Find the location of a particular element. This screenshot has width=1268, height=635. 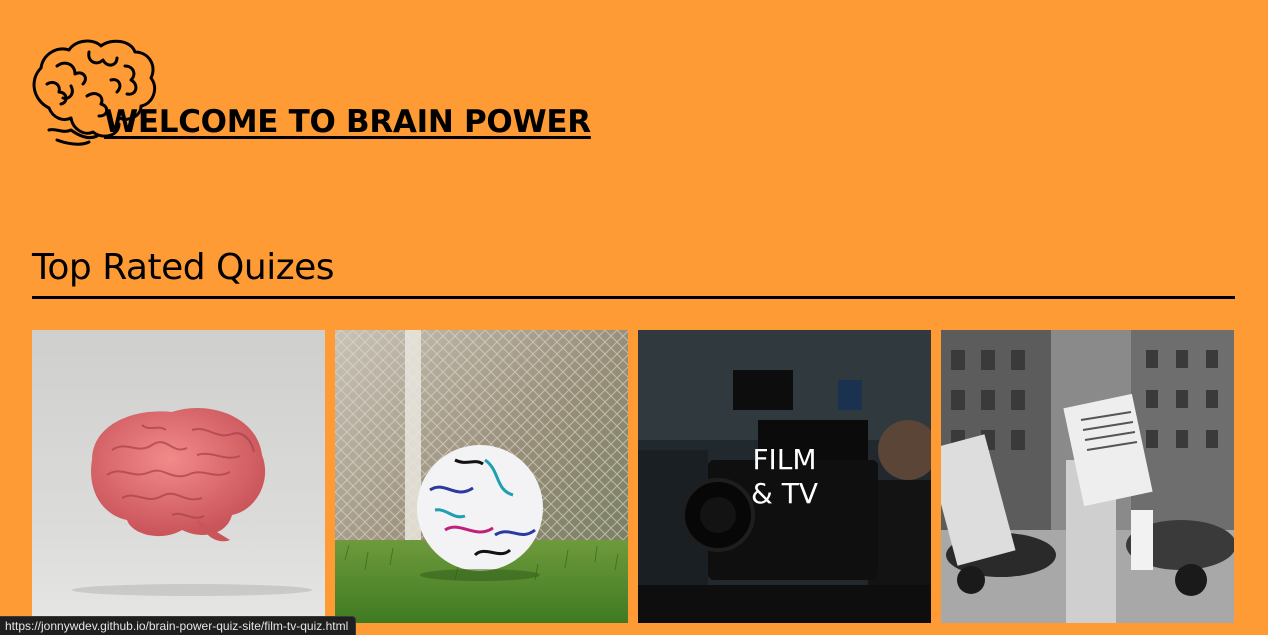

quiz-card-label: FILM & TV is located at coordinates (784, 476).